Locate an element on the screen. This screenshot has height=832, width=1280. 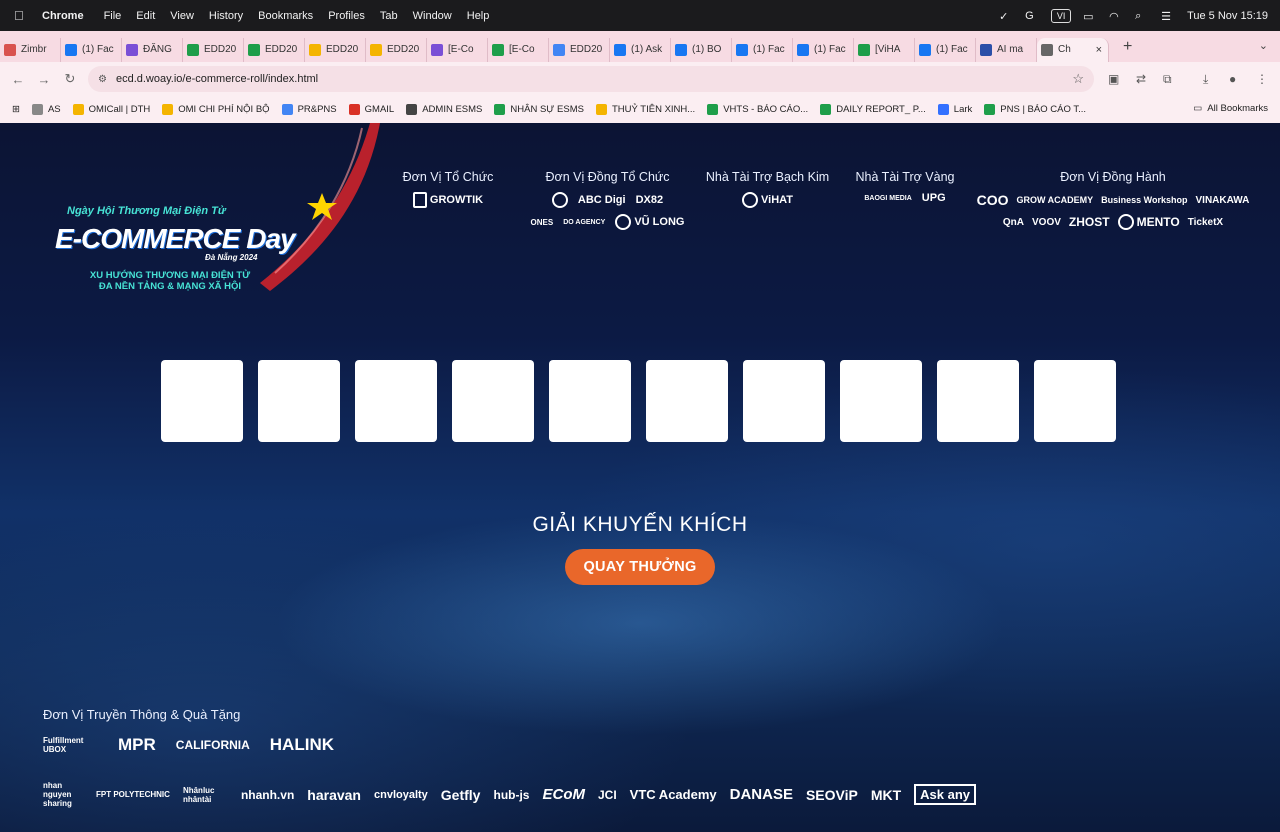
search-icon: ⌕ is located at coordinates (1142, 16).